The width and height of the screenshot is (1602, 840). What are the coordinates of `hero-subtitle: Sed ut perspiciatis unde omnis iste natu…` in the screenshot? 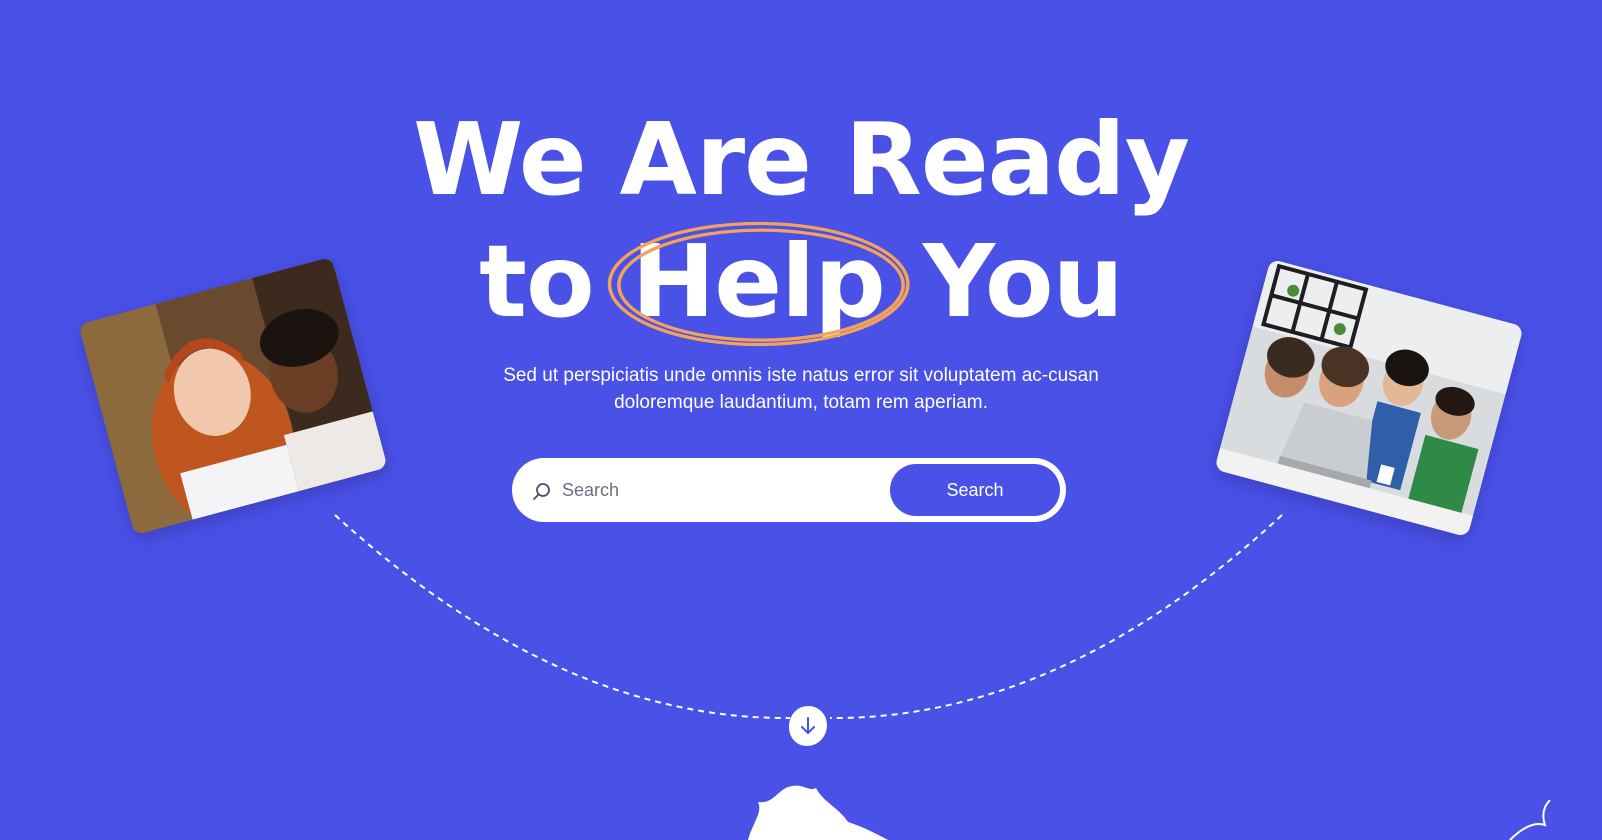 It's located at (801, 389).